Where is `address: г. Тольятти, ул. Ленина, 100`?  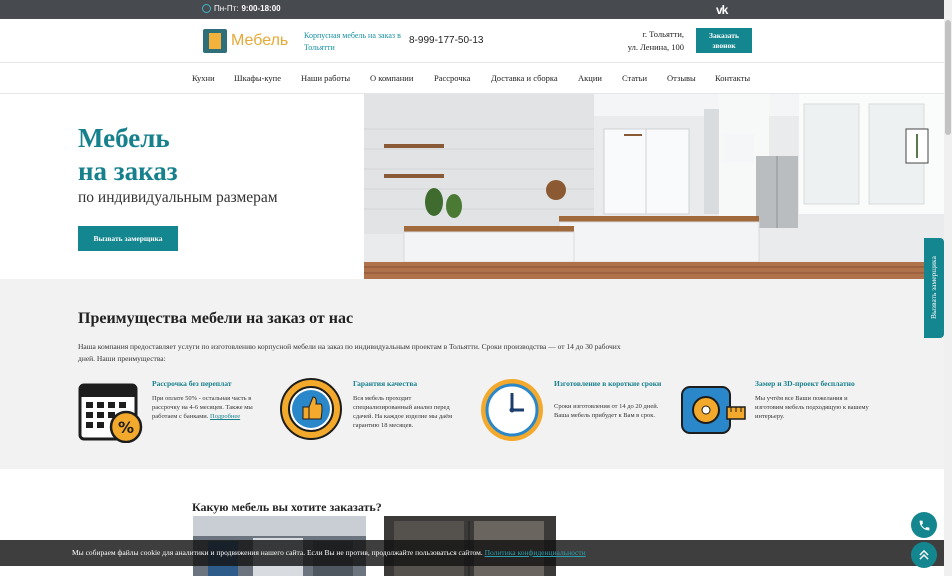
address: г. Тольятти, ул. Ленина, 100 is located at coordinates (648, 41).